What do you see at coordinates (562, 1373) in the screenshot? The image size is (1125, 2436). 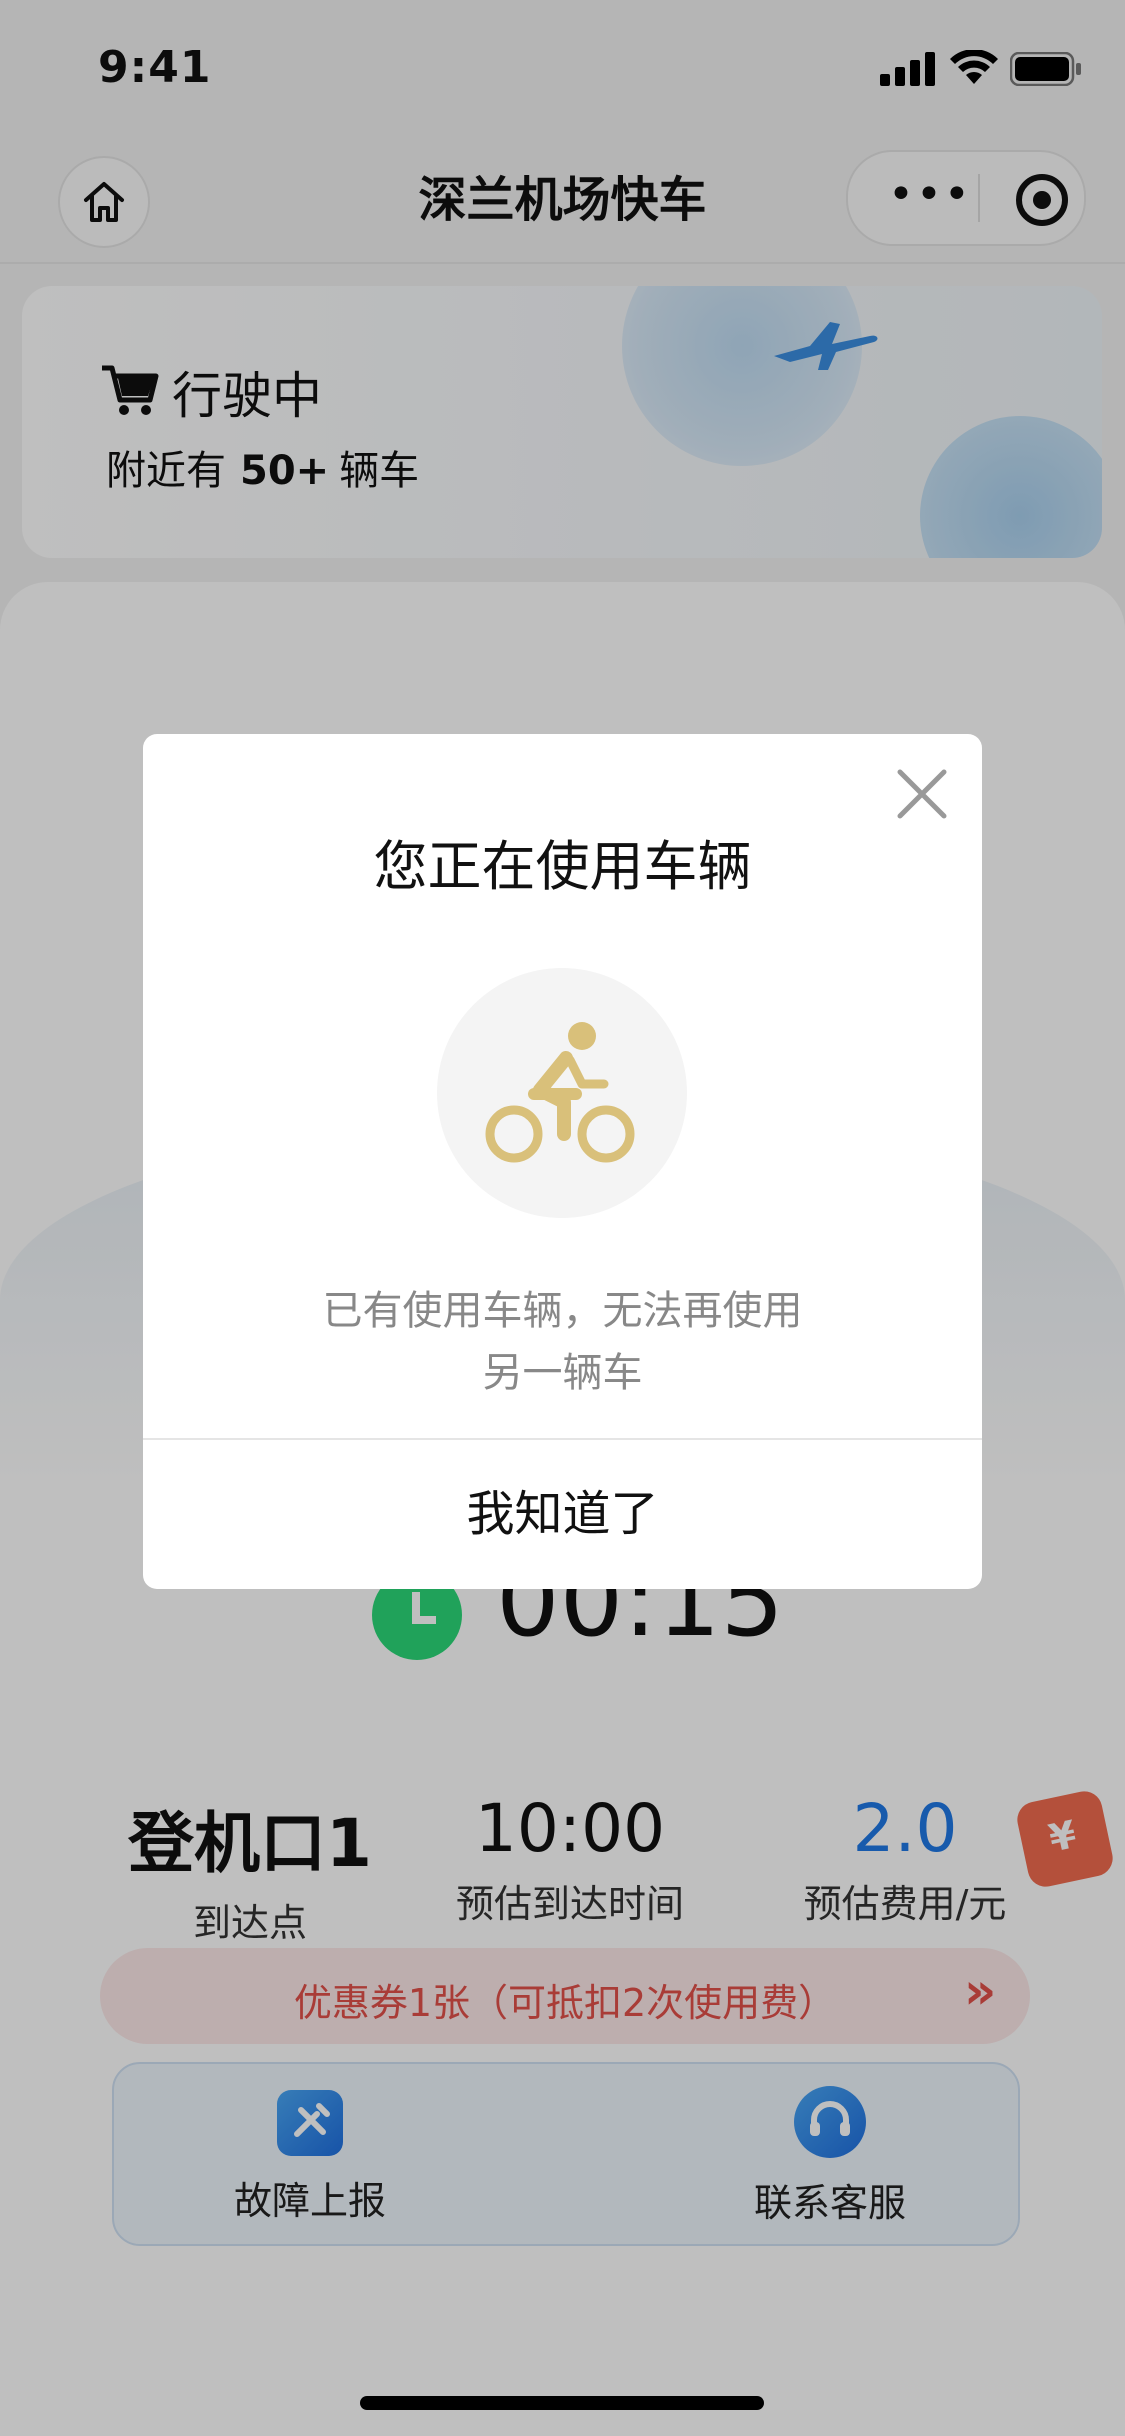 I see `dialog-message-line: 另一辆车` at bounding box center [562, 1373].